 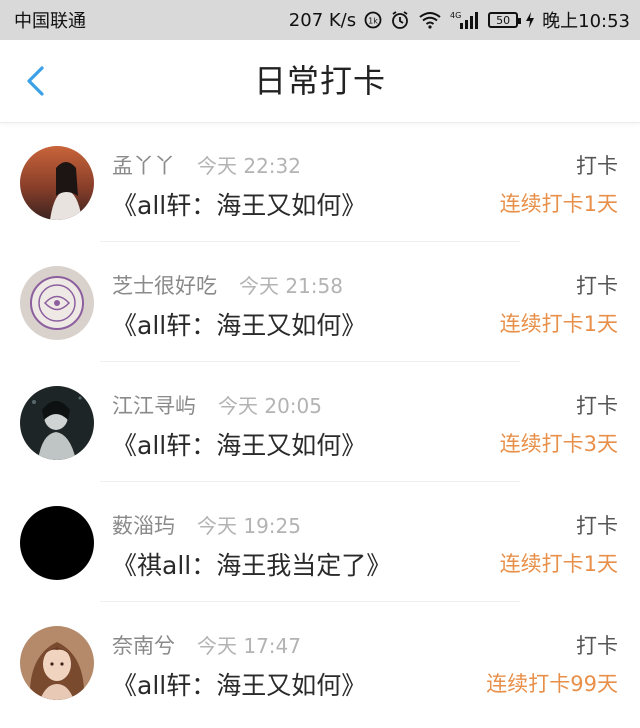 I want to click on network-speed: 207 K/s, so click(x=322, y=20).